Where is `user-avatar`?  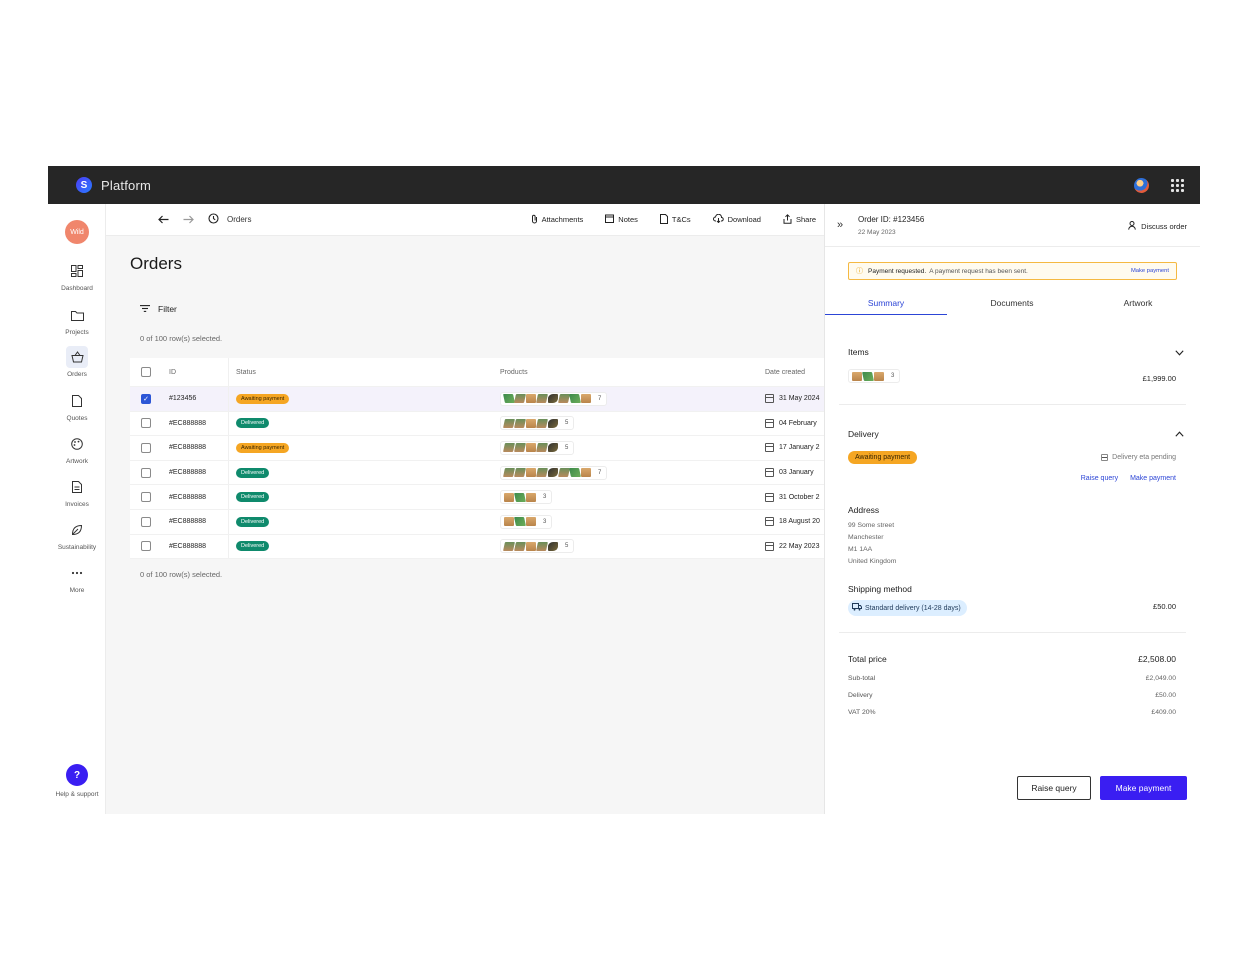
user-avatar is located at coordinates (1141, 185).